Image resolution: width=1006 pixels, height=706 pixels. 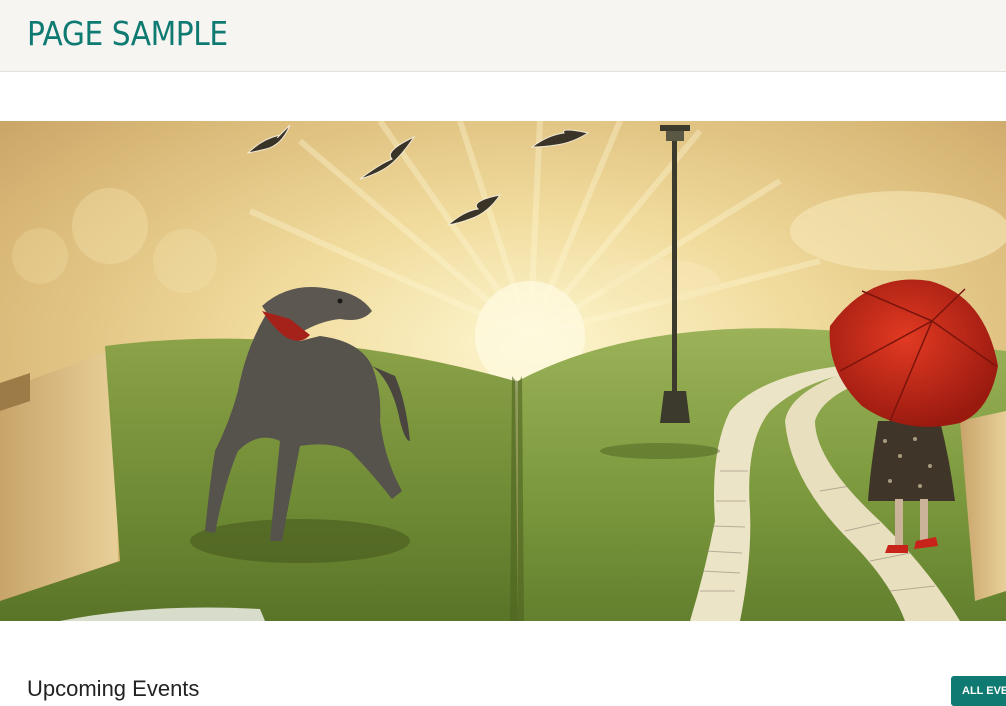 What do you see at coordinates (660, 451) in the screenshot?
I see `lamp-shadow` at bounding box center [660, 451].